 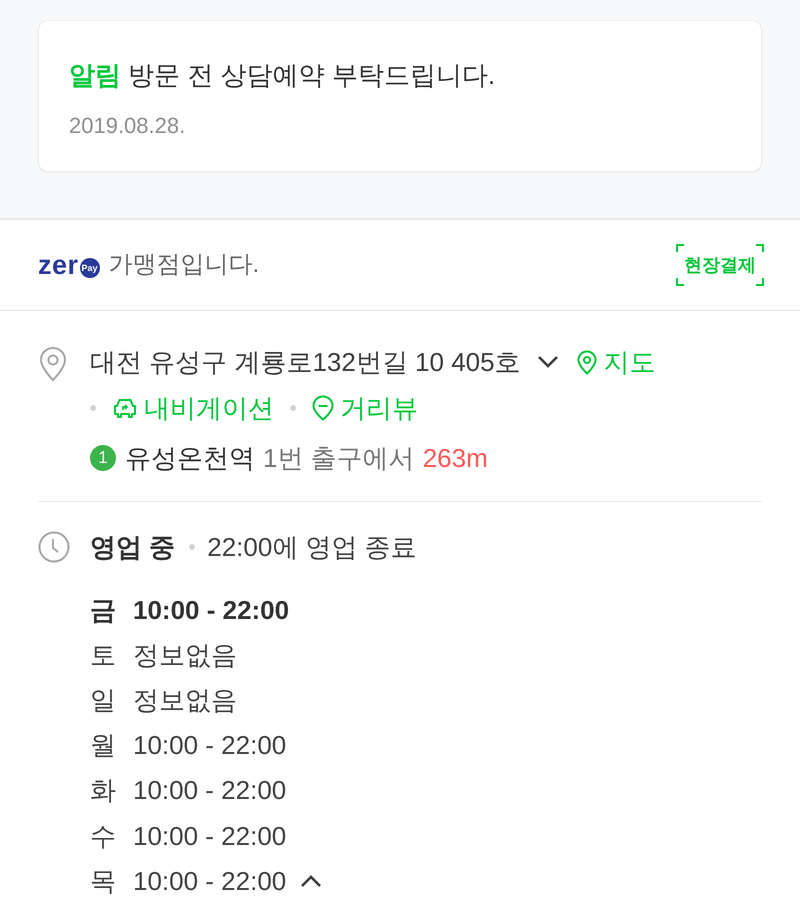 What do you see at coordinates (103, 745) in the screenshot?
I see `day-label: 월` at bounding box center [103, 745].